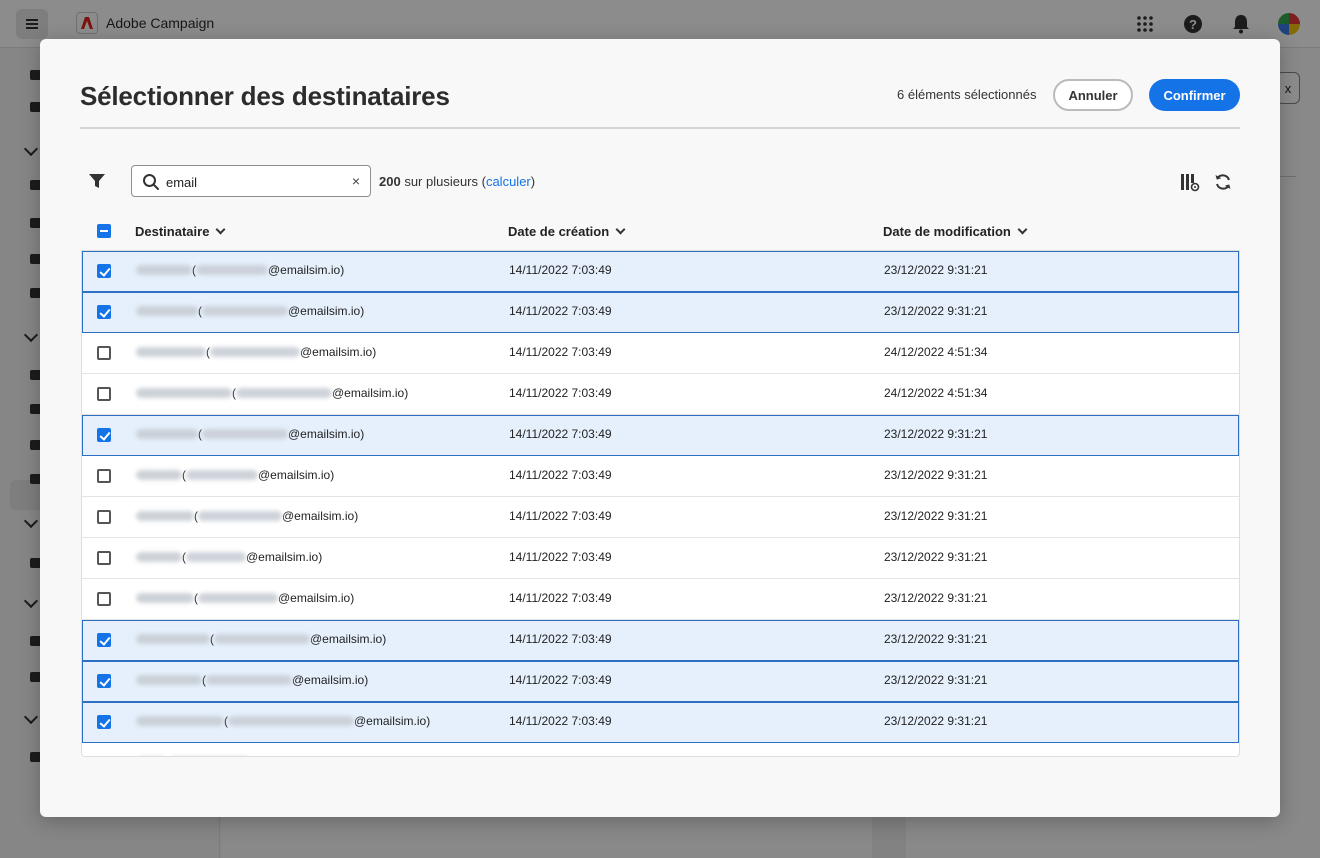 The width and height of the screenshot is (1320, 858). I want to click on result-count-number: 200, so click(390, 181).